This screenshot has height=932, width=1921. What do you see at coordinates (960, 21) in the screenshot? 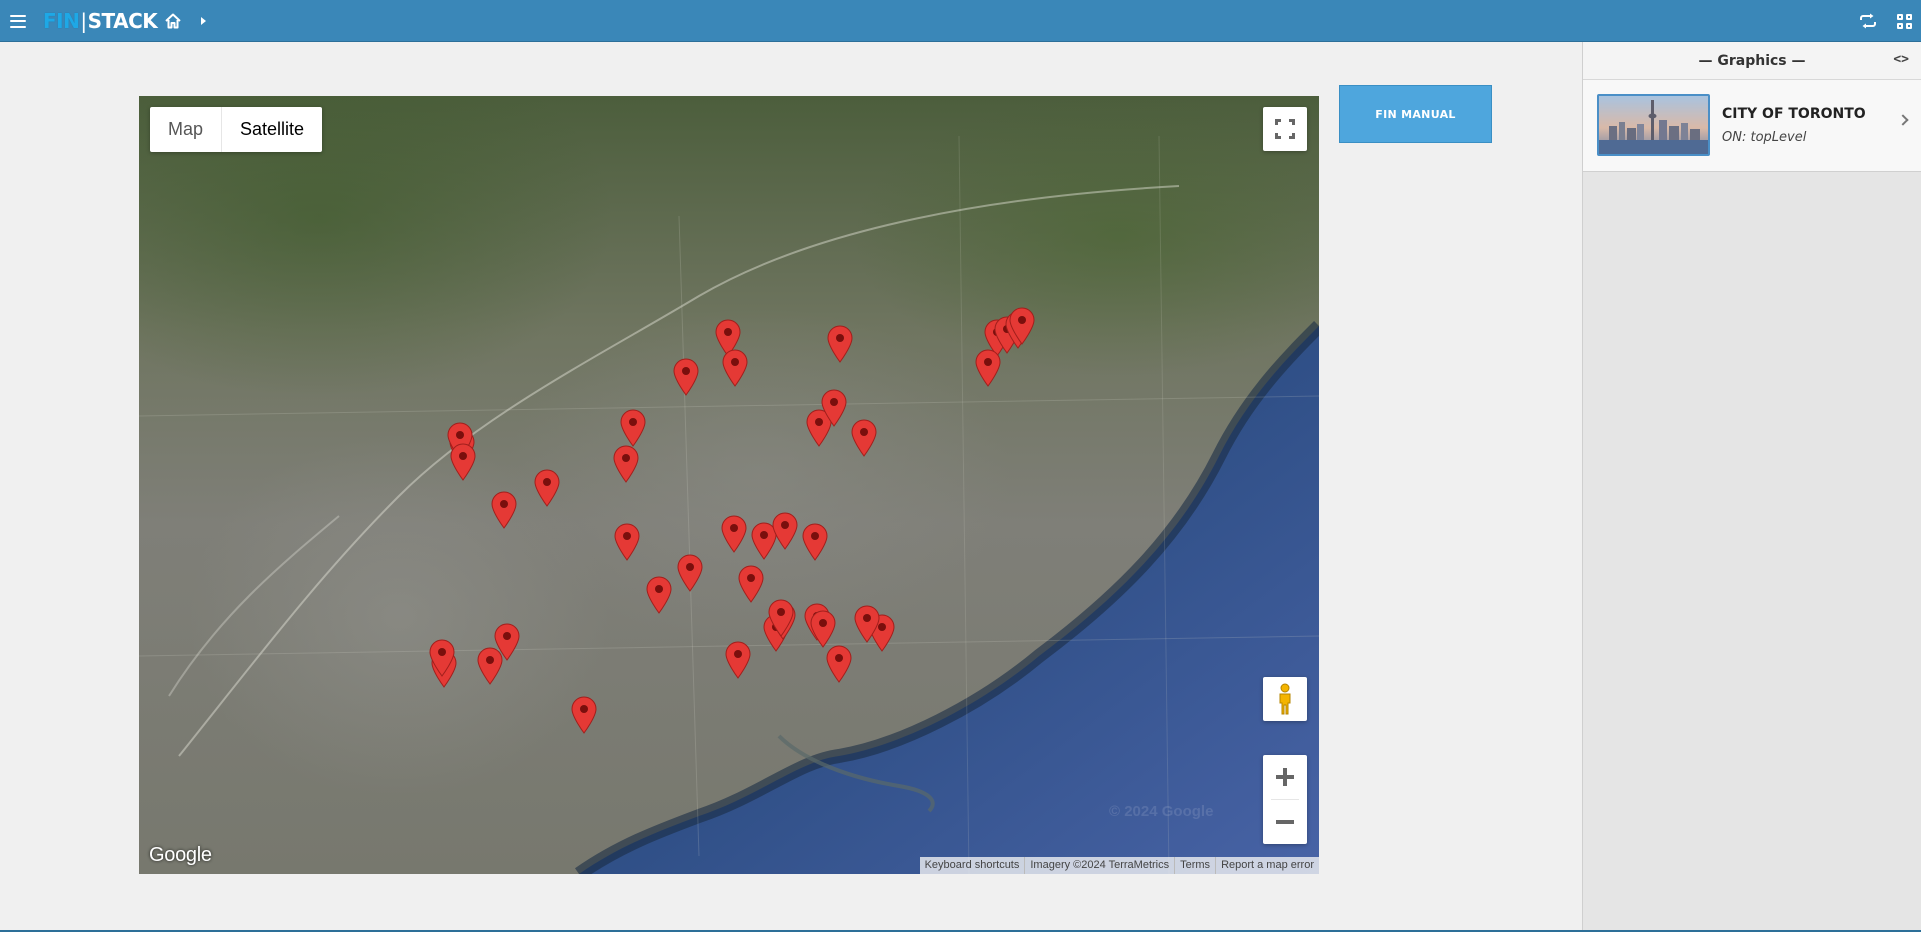
I see `top-bar: FIN | STACK` at bounding box center [960, 21].